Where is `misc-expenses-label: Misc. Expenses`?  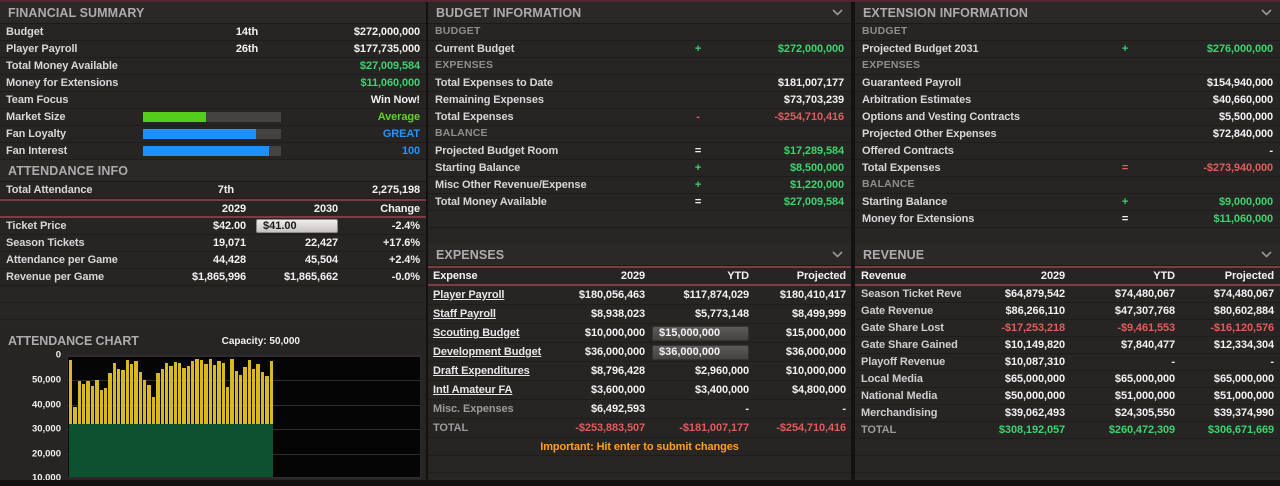
misc-expenses-label: Misc. Expenses is located at coordinates (473, 409).